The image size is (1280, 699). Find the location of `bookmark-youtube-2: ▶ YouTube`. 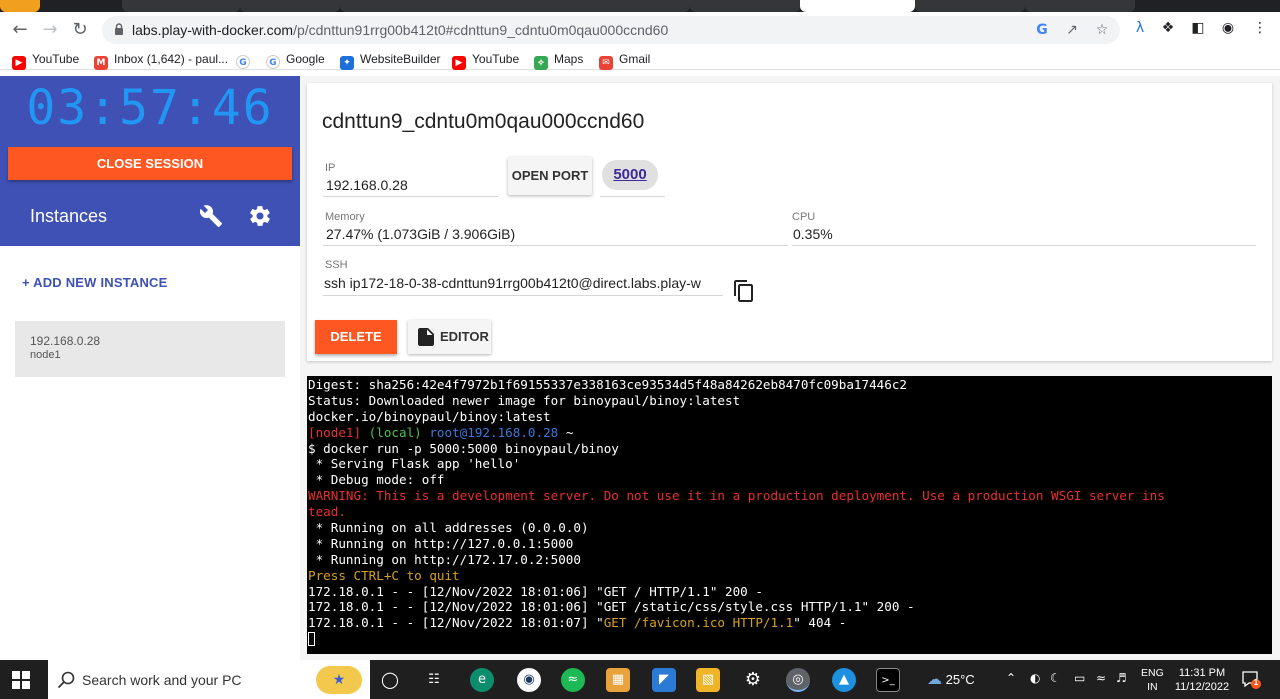

bookmark-youtube-2: ▶ YouTube is located at coordinates (485, 60).